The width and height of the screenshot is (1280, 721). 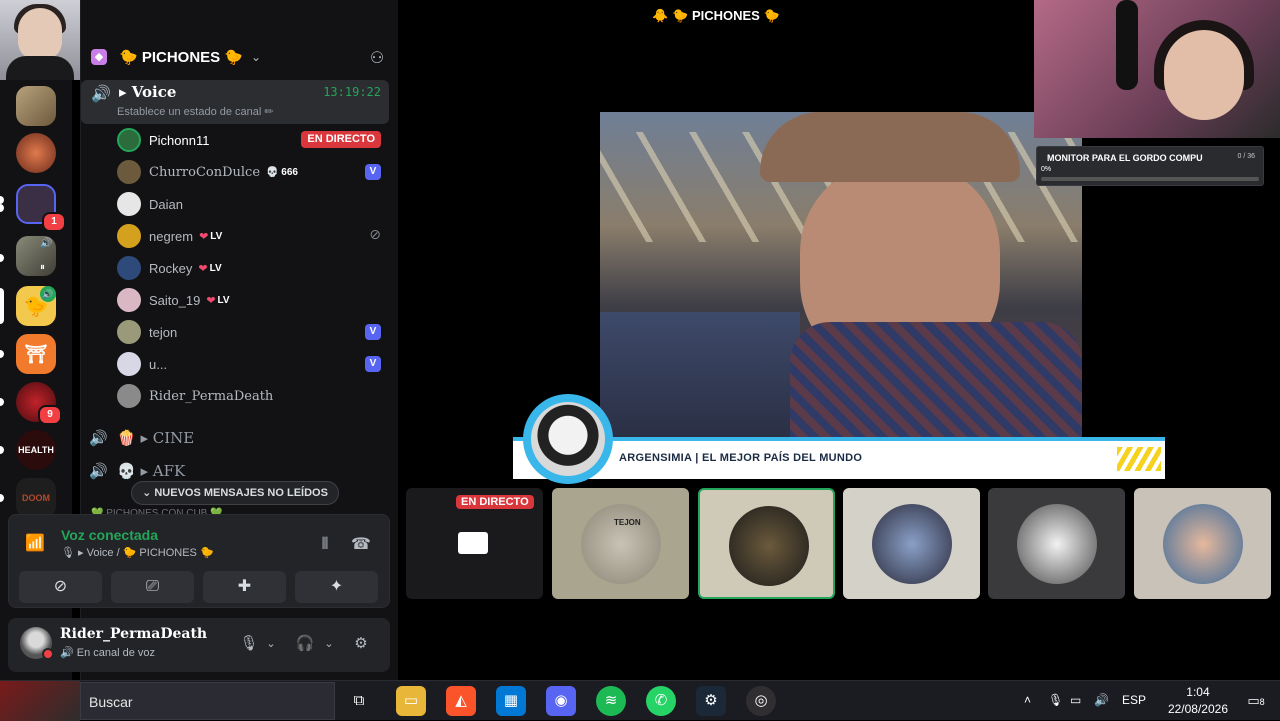 I want to click on notifications-icon: ▭8, so click(x=1256, y=701).